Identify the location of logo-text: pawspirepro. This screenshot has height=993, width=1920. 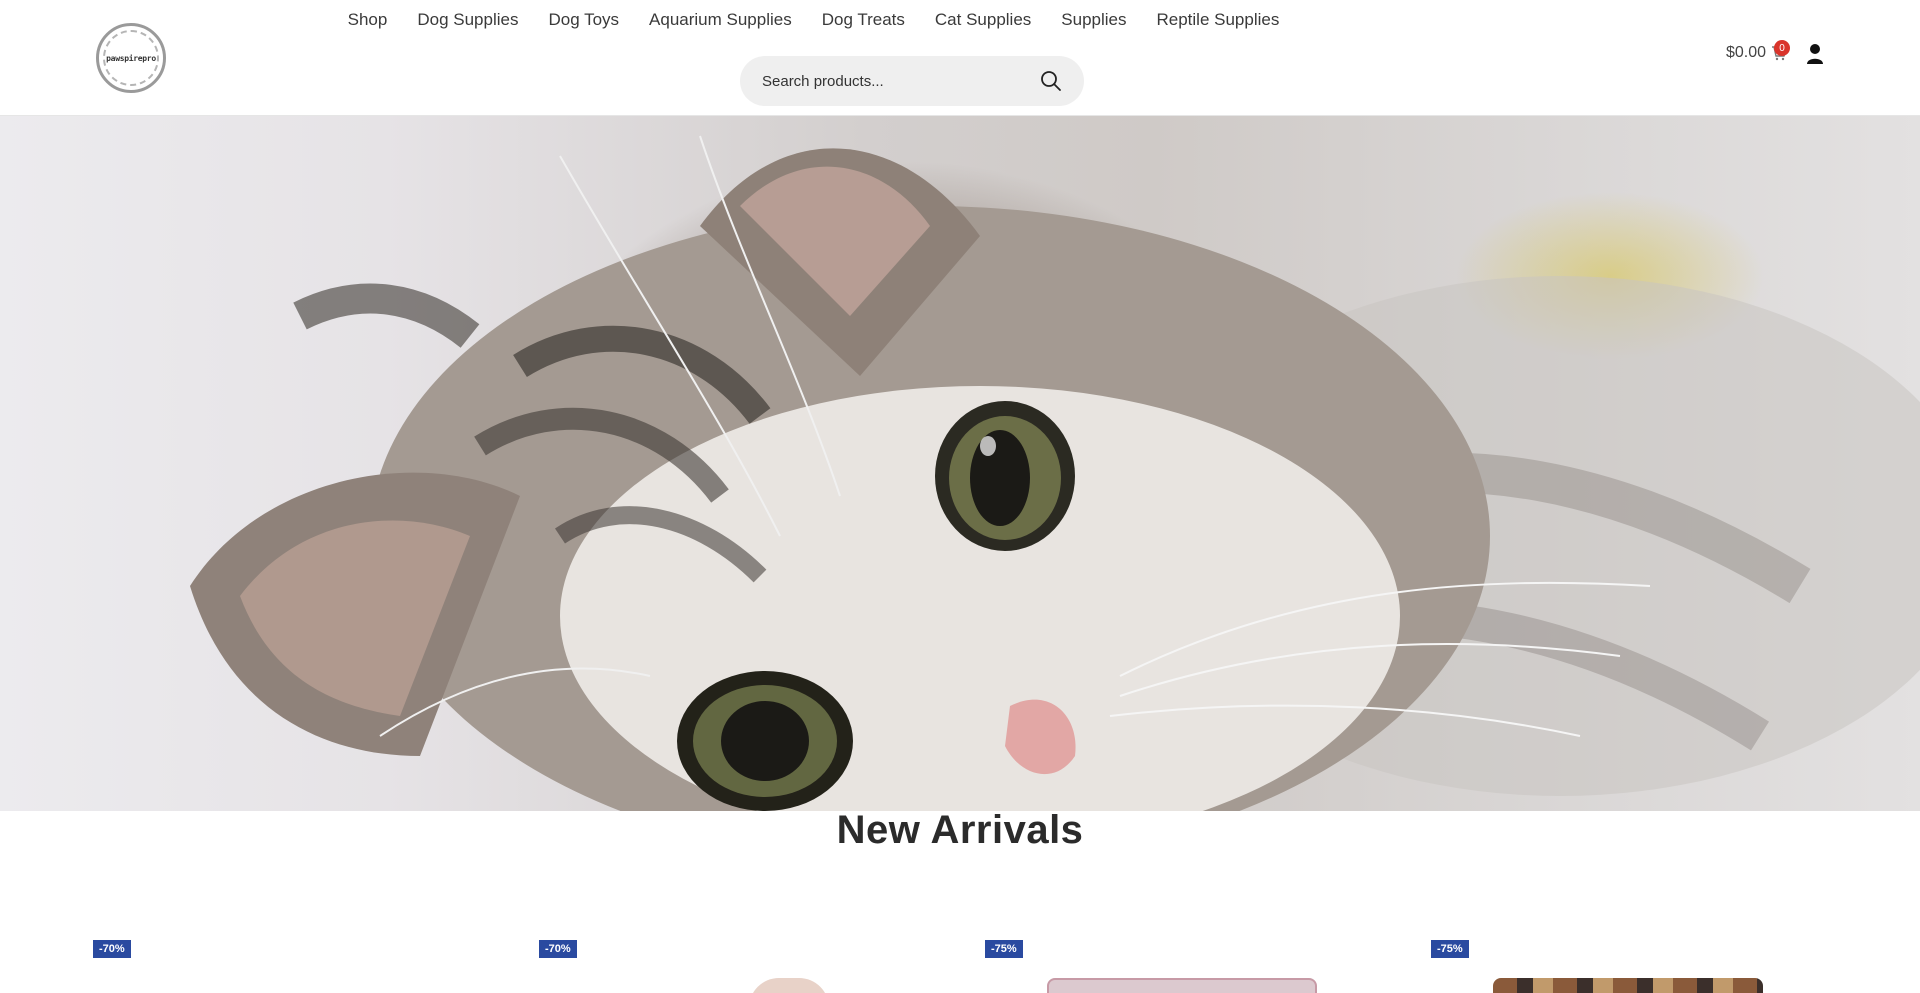
(131, 58).